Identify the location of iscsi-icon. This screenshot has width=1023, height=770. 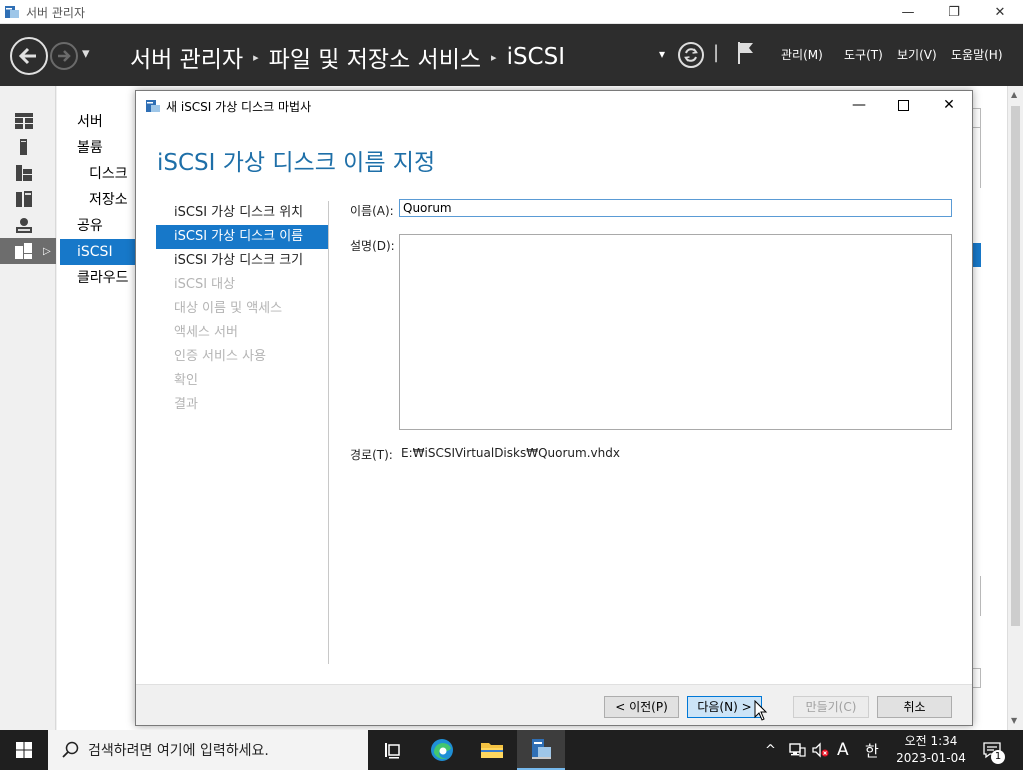
(23, 251).